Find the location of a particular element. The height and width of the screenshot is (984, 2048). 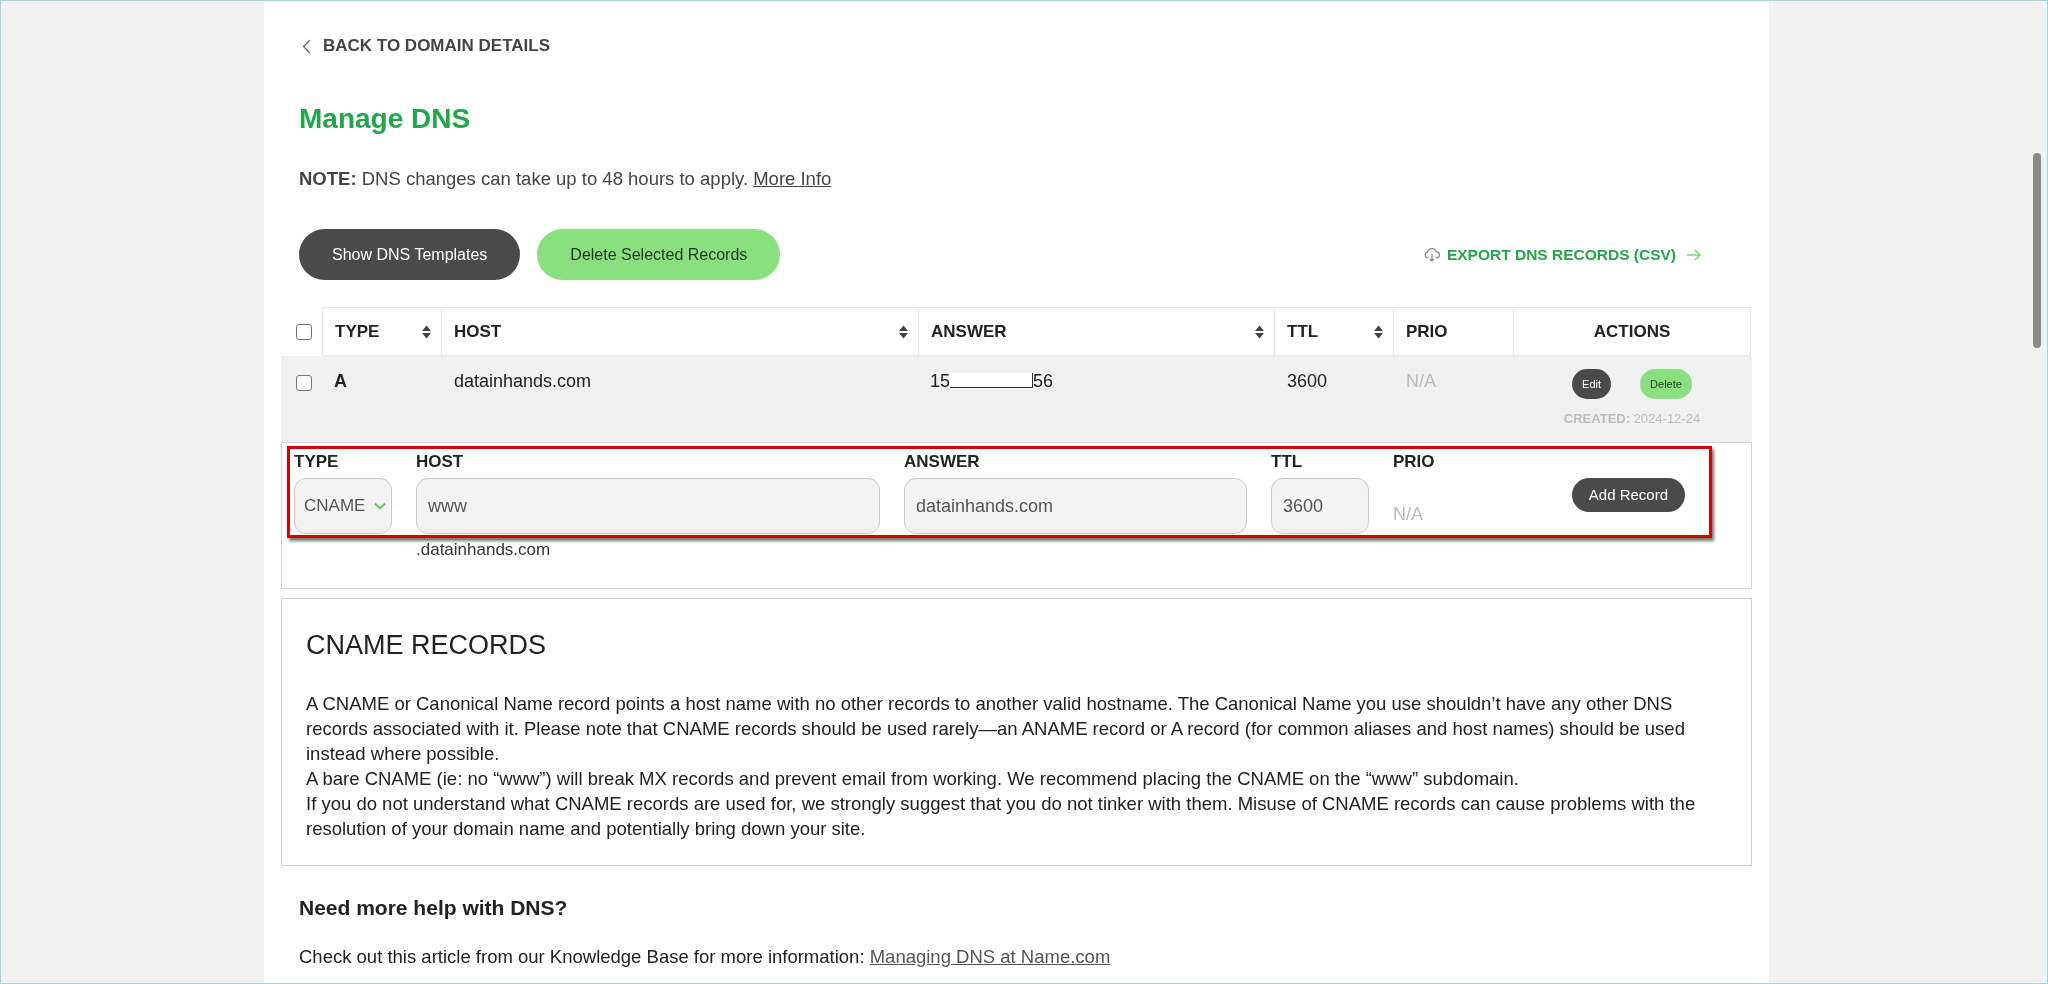

prio-value: N/A is located at coordinates (1408, 514).